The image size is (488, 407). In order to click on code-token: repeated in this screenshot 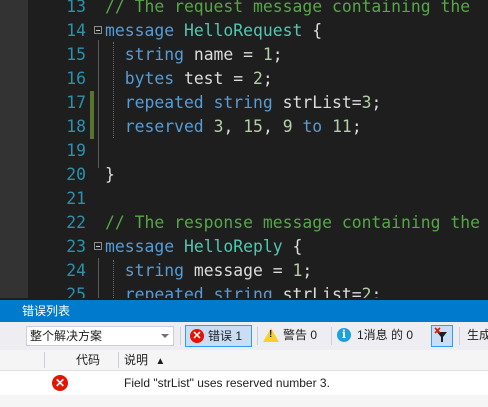, I will do `click(154, 102)`.